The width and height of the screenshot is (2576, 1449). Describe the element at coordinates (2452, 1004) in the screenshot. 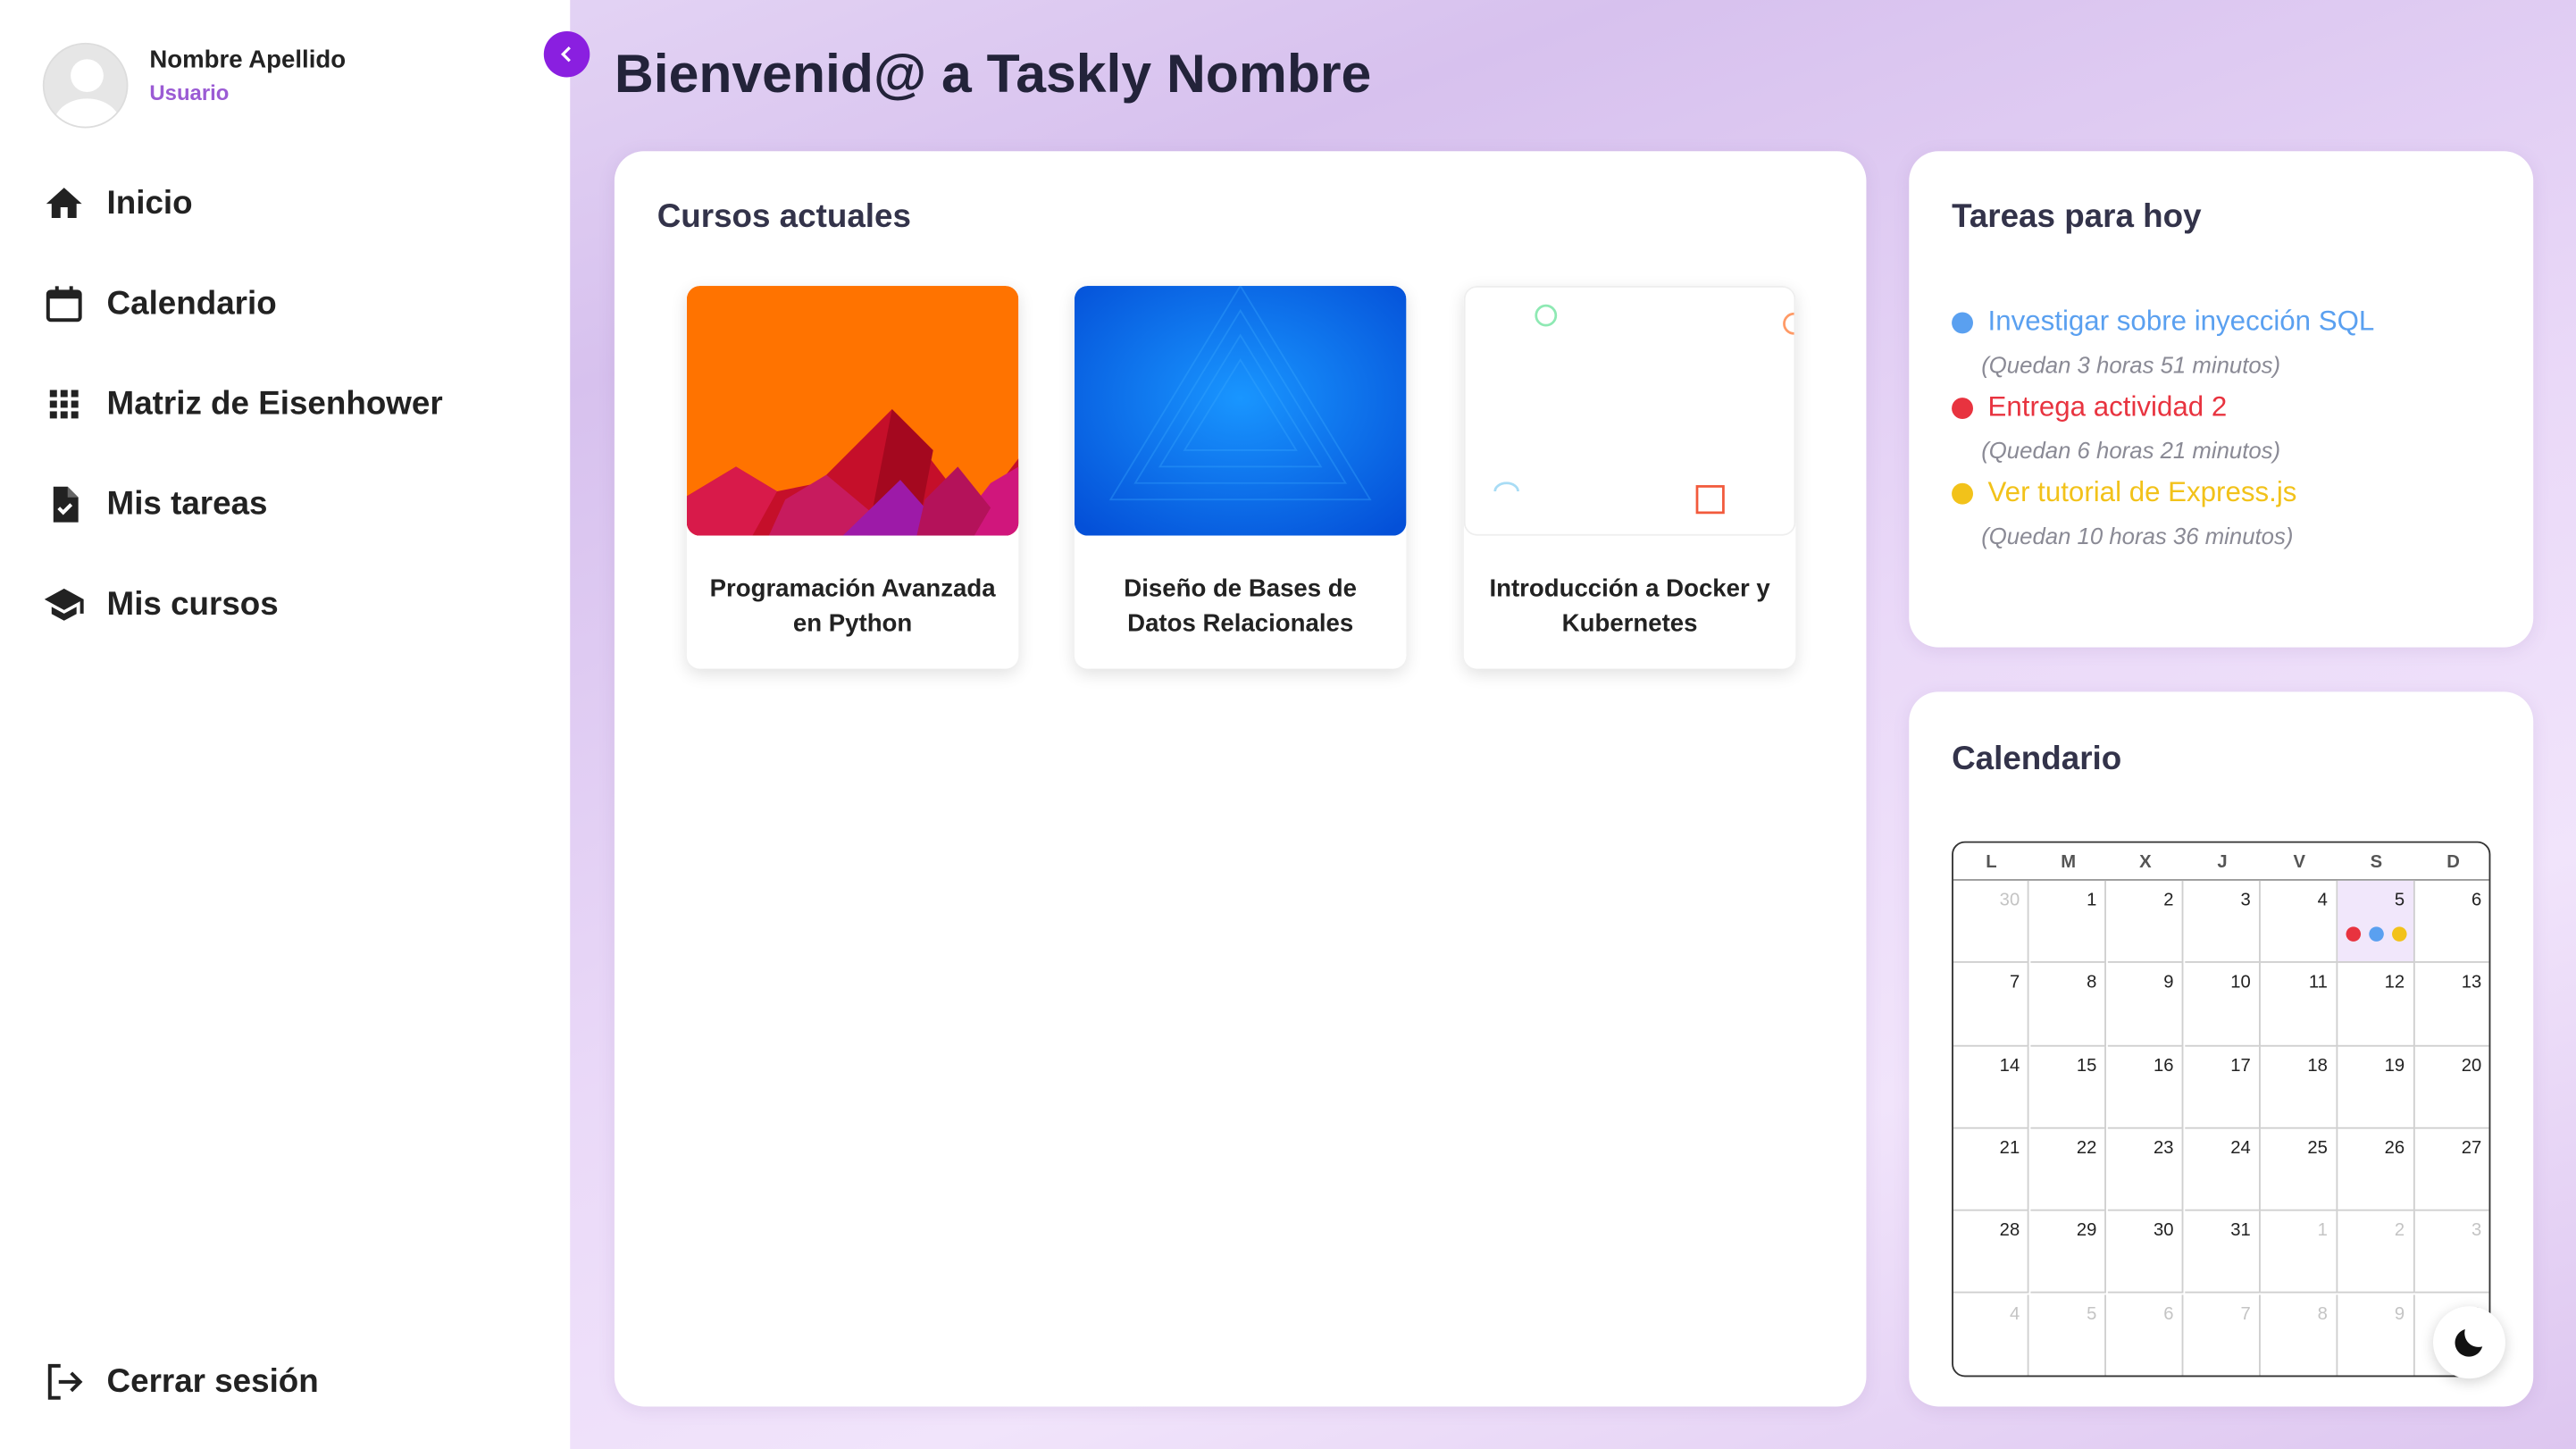

I see `calendar-day: 13` at that location.